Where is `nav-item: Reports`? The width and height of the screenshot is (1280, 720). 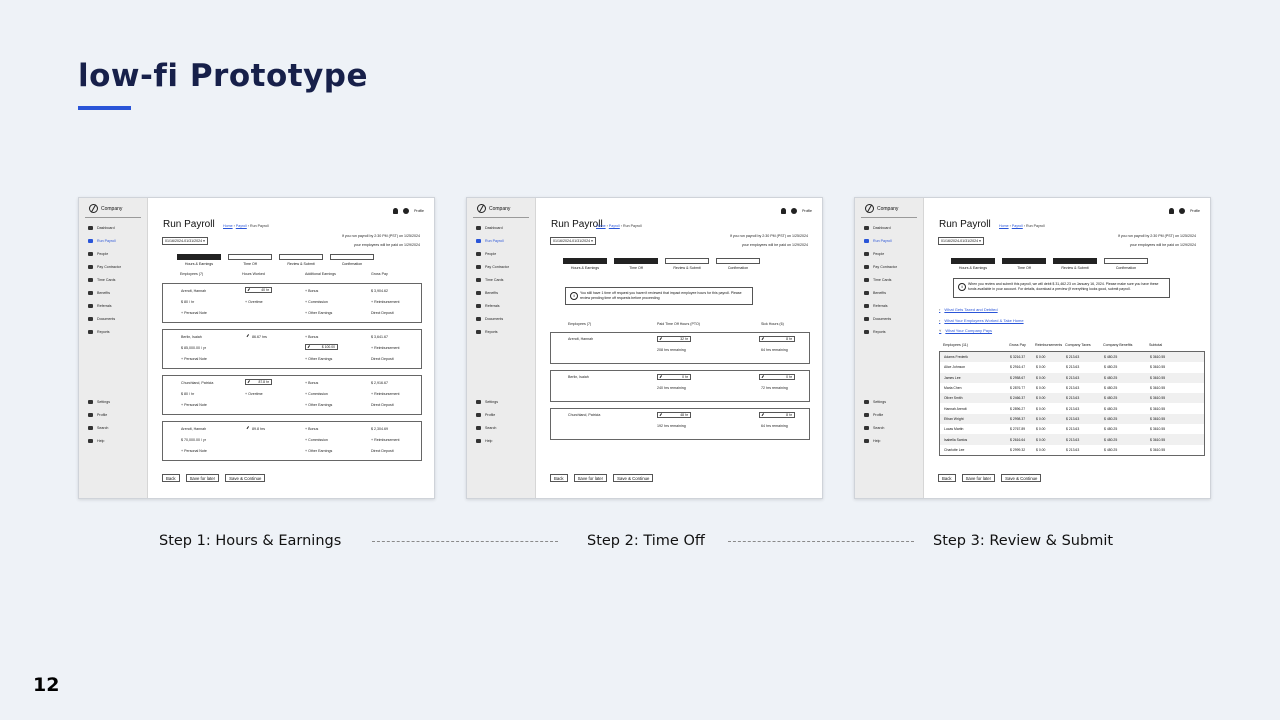
nav-item: Reports is located at coordinates (504, 331).